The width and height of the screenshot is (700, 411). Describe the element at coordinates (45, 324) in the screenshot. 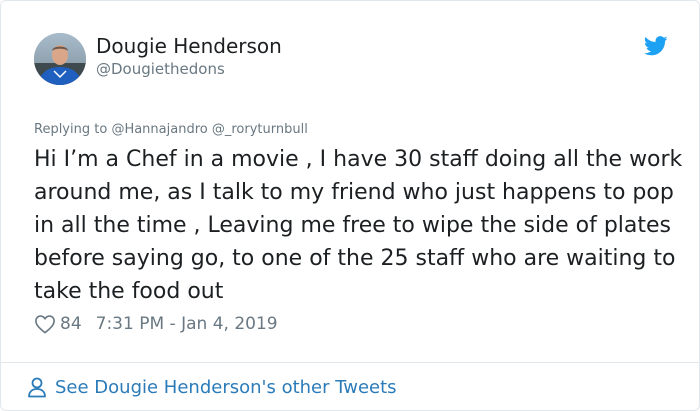

I see `heart-icon` at that location.